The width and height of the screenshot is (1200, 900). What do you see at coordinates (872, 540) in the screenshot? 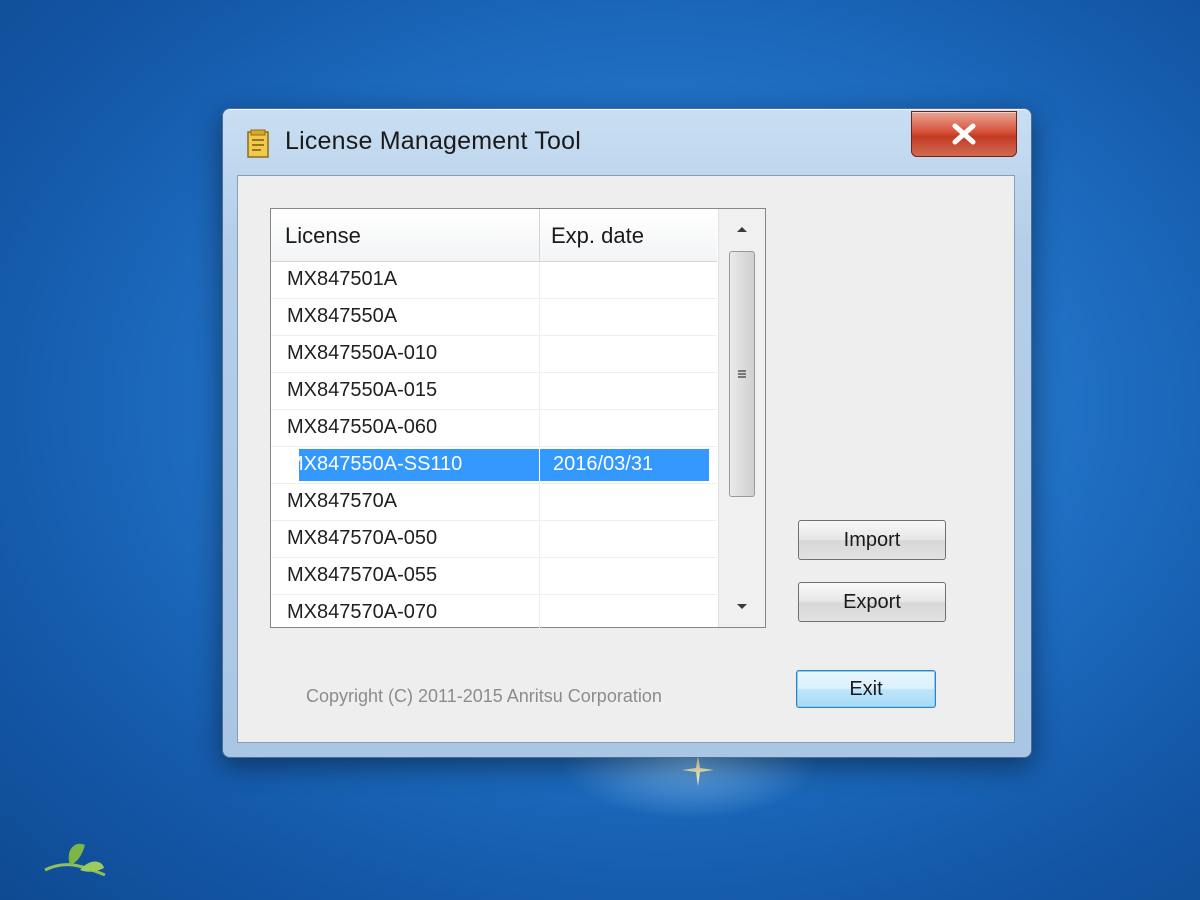
I see `import-button: Import` at bounding box center [872, 540].